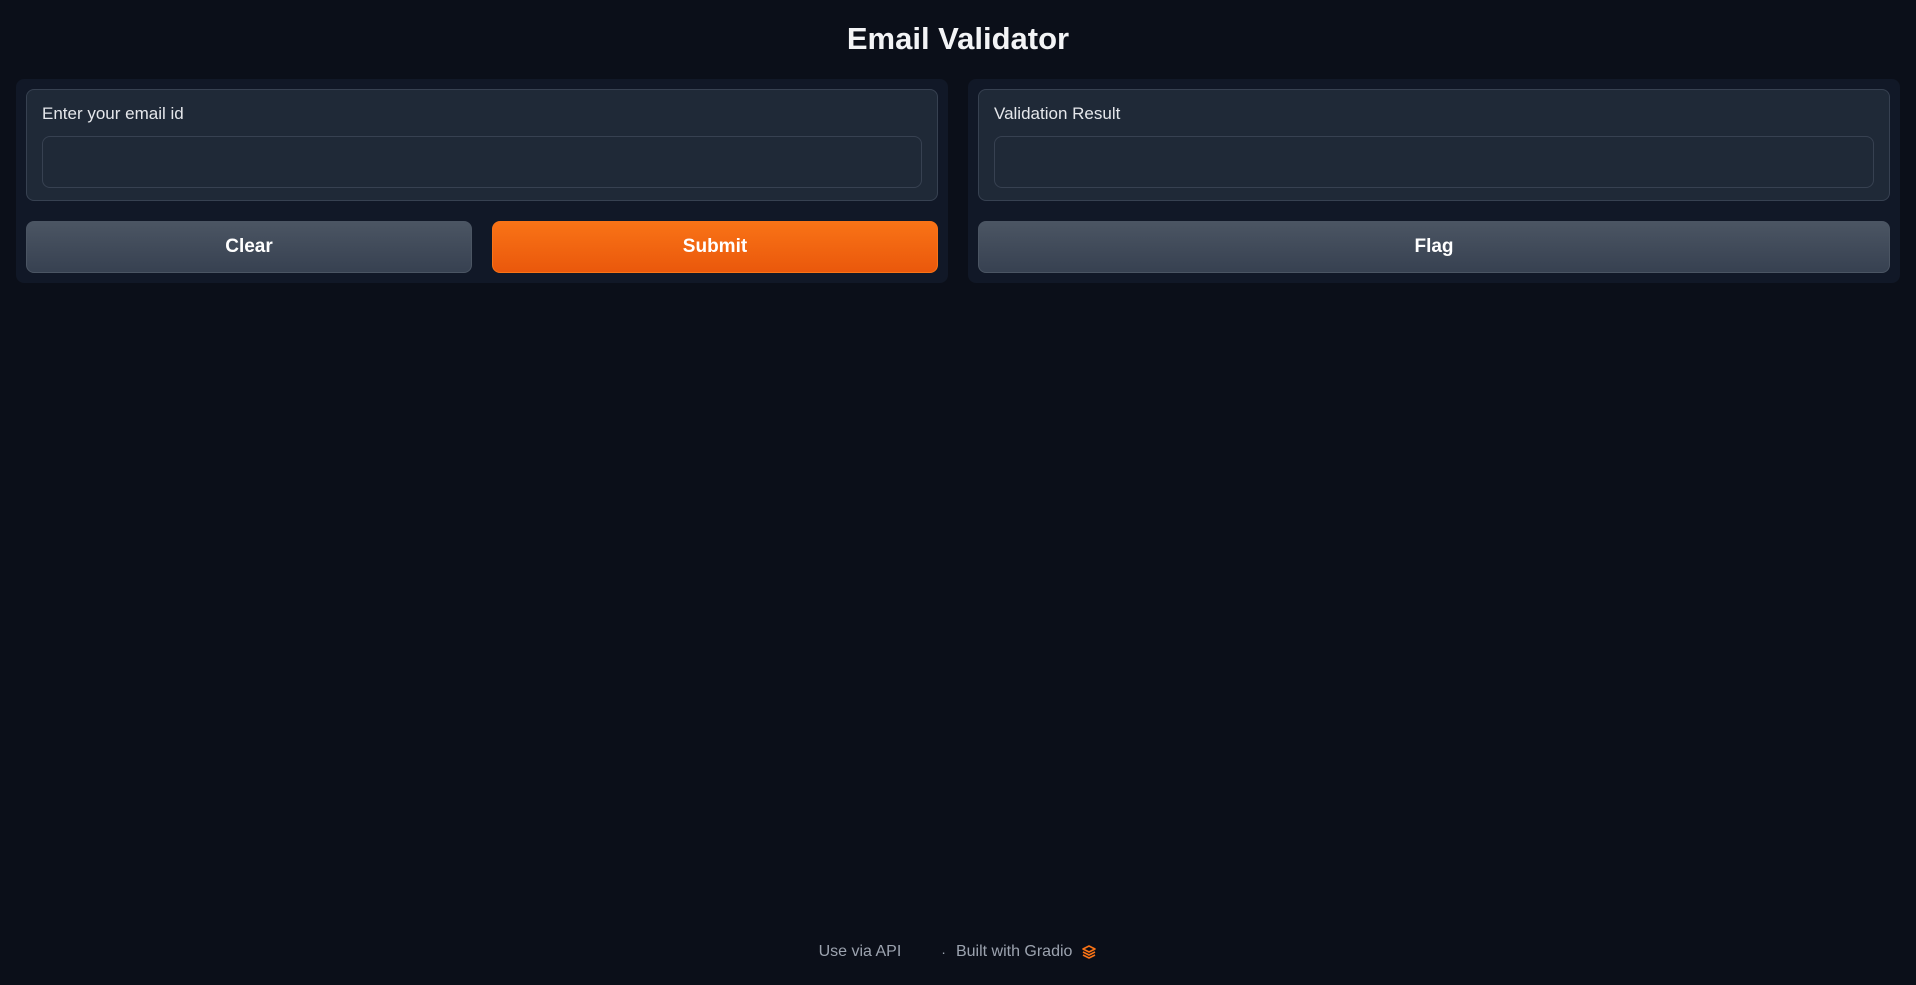  What do you see at coordinates (1089, 952) in the screenshot?
I see `gradio-logo-icon` at bounding box center [1089, 952].